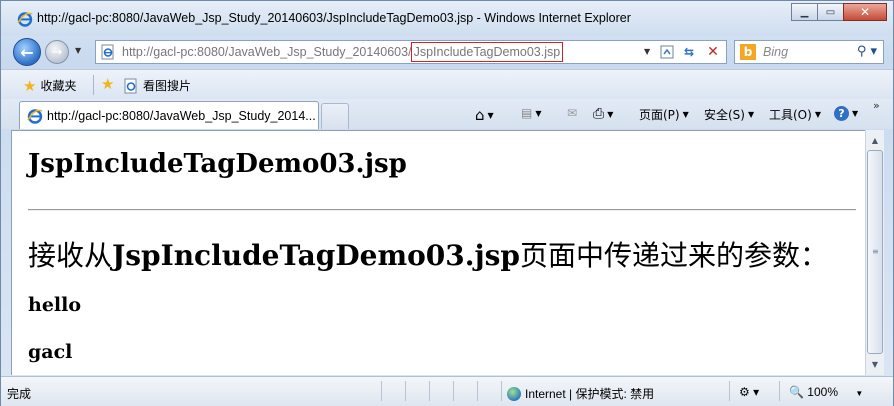  I want to click on scroll-down-icon: ▼, so click(875, 364).